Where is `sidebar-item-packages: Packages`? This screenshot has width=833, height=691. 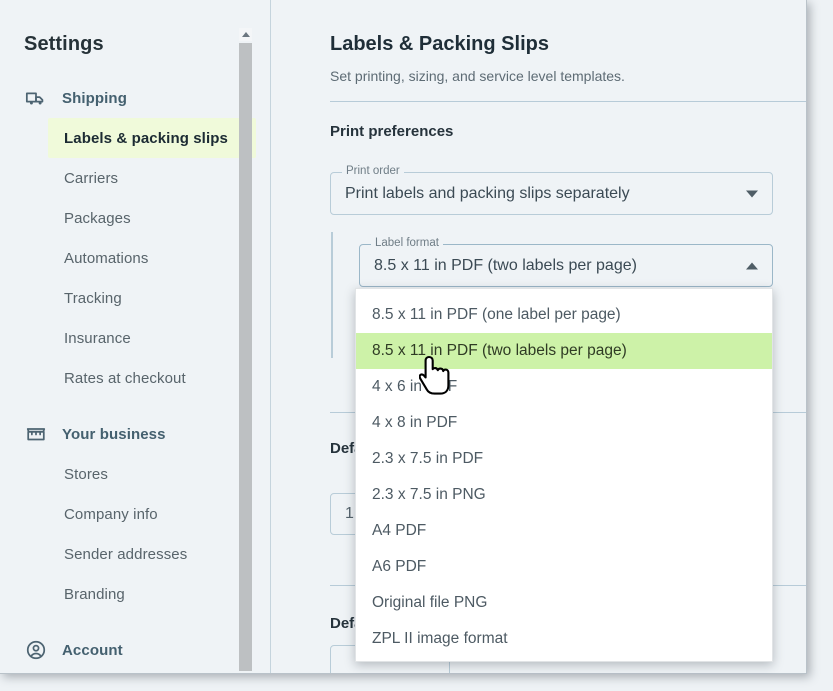 sidebar-item-packages: Packages is located at coordinates (128, 218).